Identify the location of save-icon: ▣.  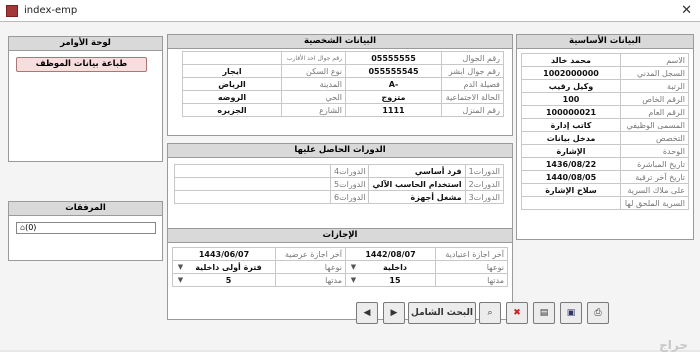
(571, 313).